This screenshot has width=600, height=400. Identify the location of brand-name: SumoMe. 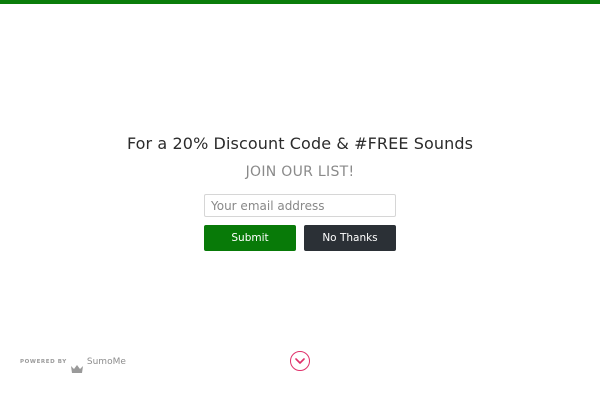
(106, 362).